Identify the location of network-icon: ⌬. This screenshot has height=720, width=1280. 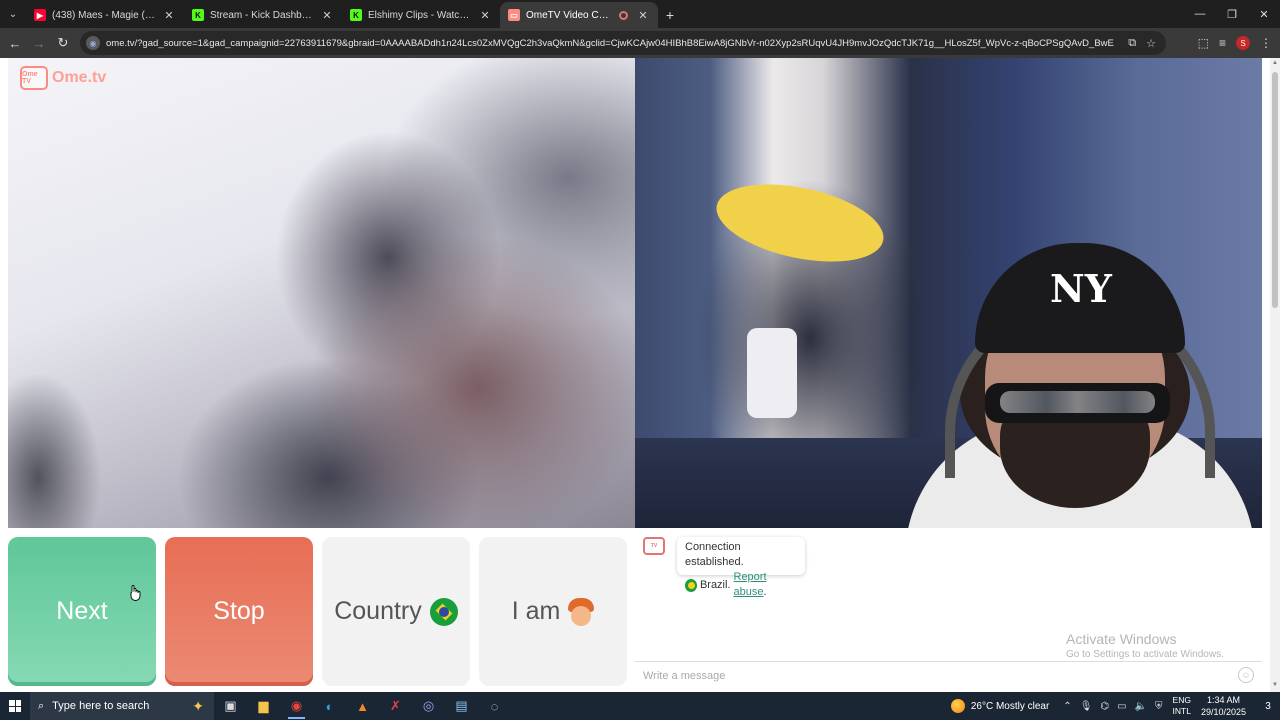
(1104, 706).